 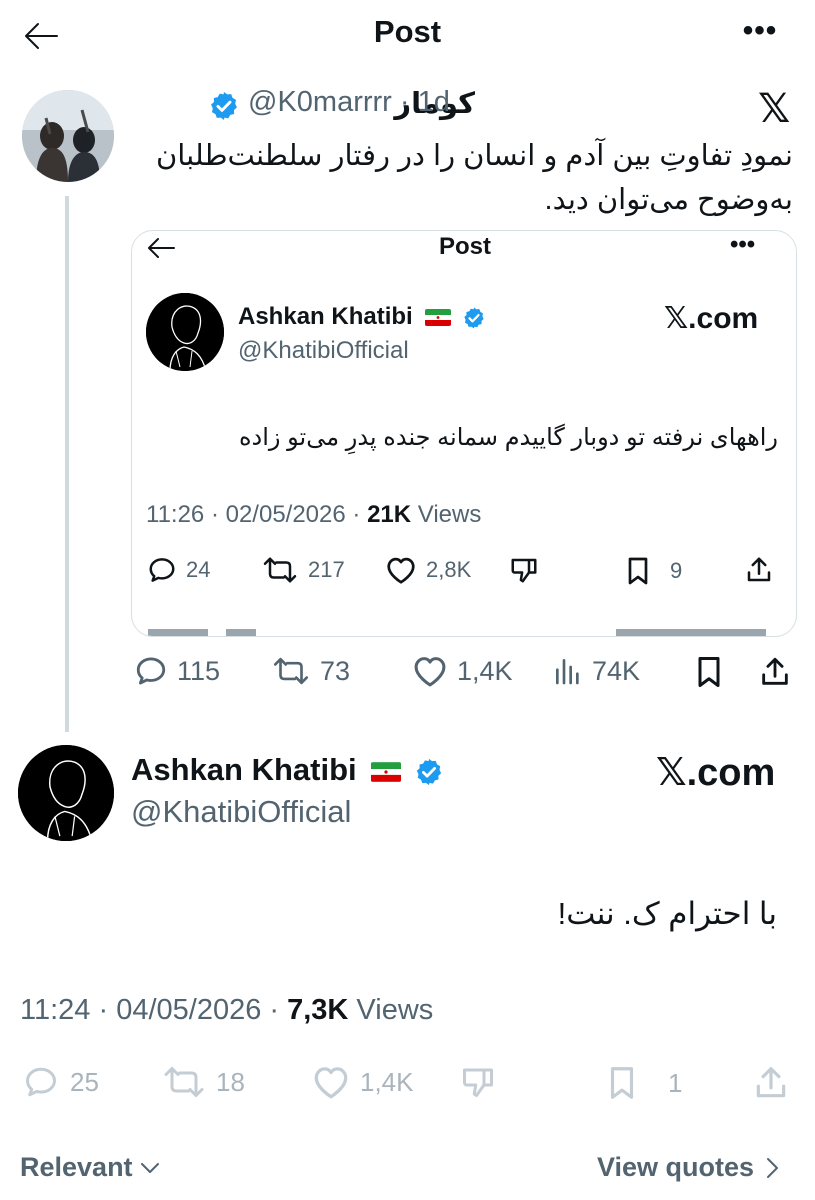 I want to click on author-name: Ashkan Khatibi, so click(x=287, y=770).